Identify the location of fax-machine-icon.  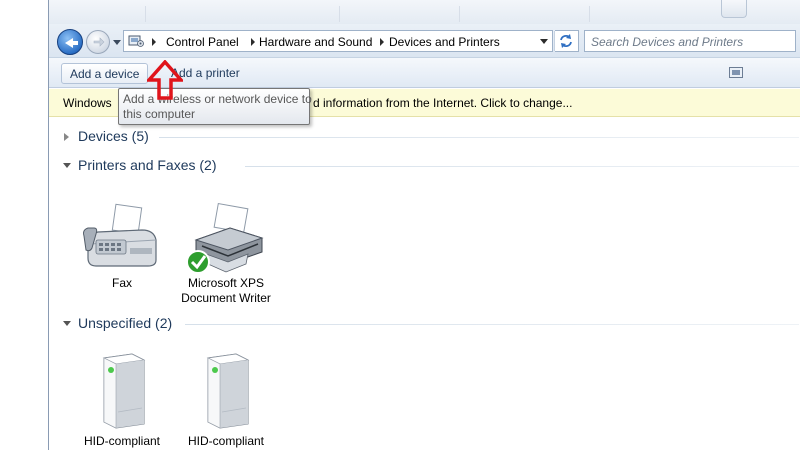
(120, 235).